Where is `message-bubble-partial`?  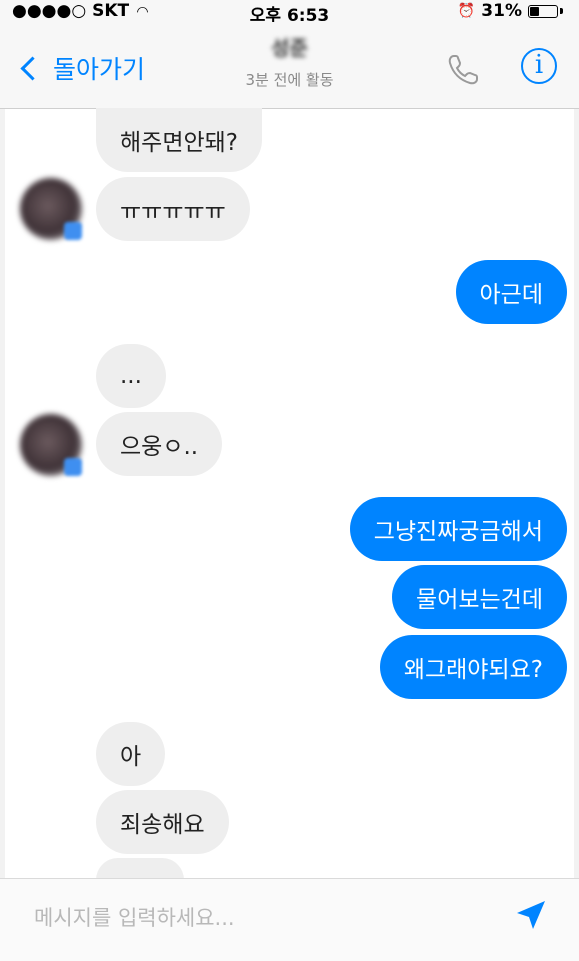
message-bubble-partial is located at coordinates (140, 869).